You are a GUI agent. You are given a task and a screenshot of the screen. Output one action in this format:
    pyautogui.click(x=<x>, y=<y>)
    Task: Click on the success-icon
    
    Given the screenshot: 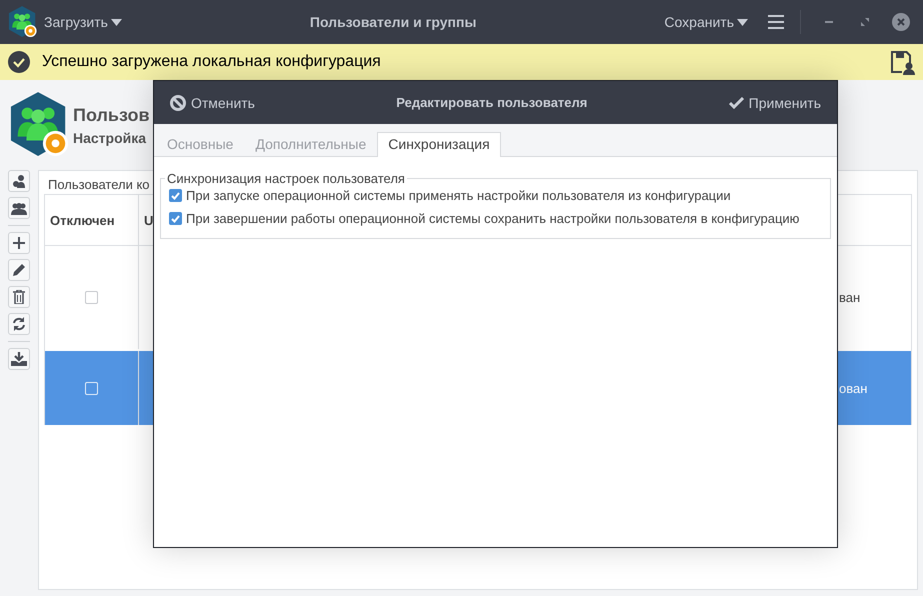 What is the action you would take?
    pyautogui.click(x=19, y=62)
    